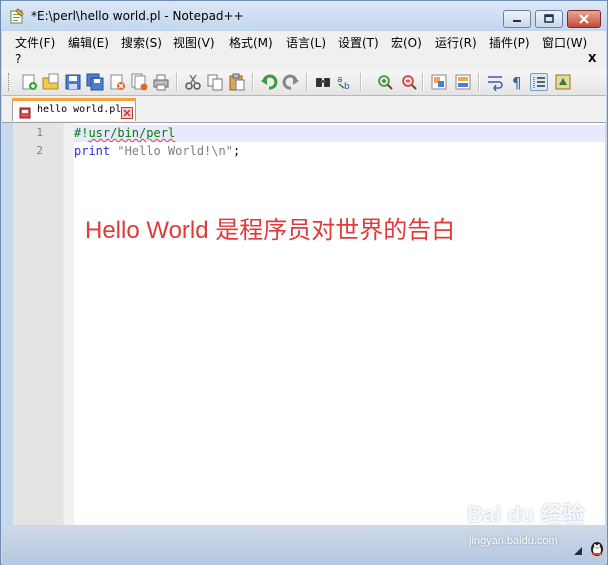 Image resolution: width=608 pixels, height=565 pixels. I want to click on close-button, so click(584, 19).